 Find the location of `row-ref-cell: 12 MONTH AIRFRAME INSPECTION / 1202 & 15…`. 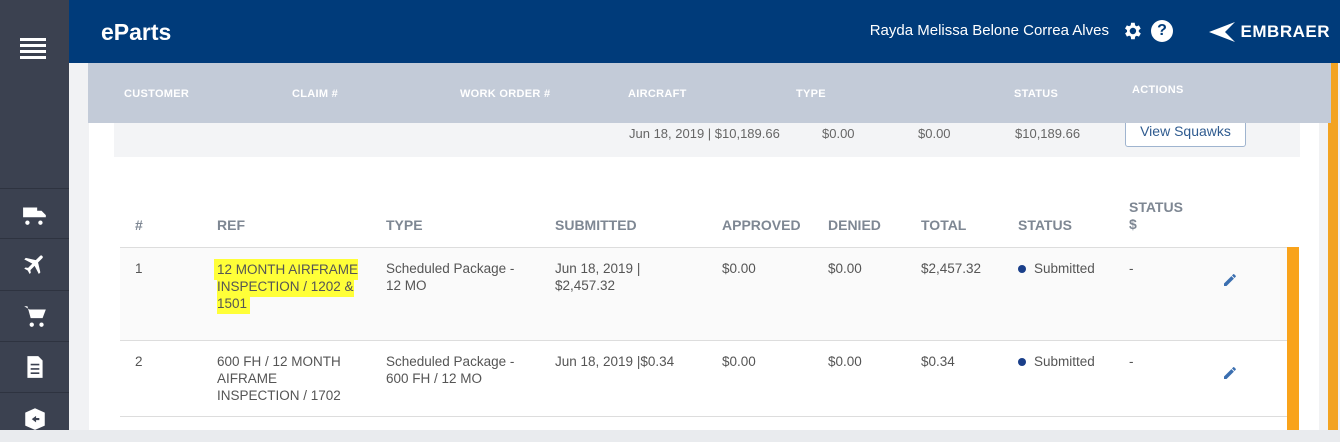

row-ref-cell: 12 MONTH AIRFRAME INSPECTION / 1202 & 15… is located at coordinates (288, 286).